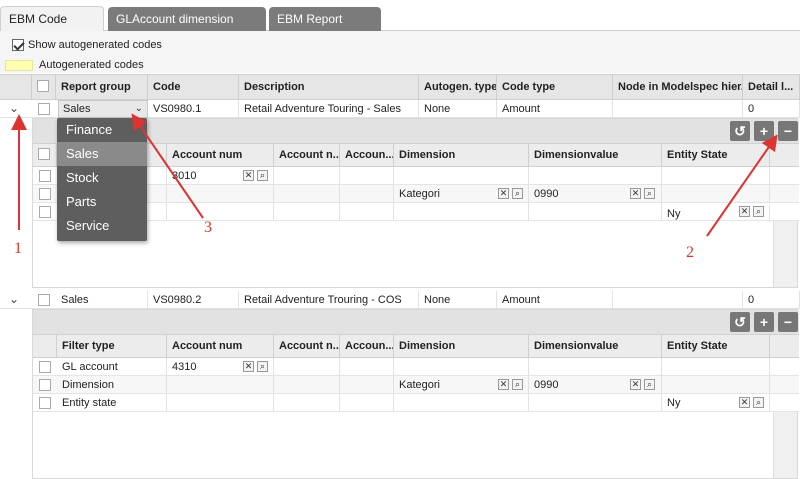  I want to click on annotation-number-1: 1, so click(18, 248).